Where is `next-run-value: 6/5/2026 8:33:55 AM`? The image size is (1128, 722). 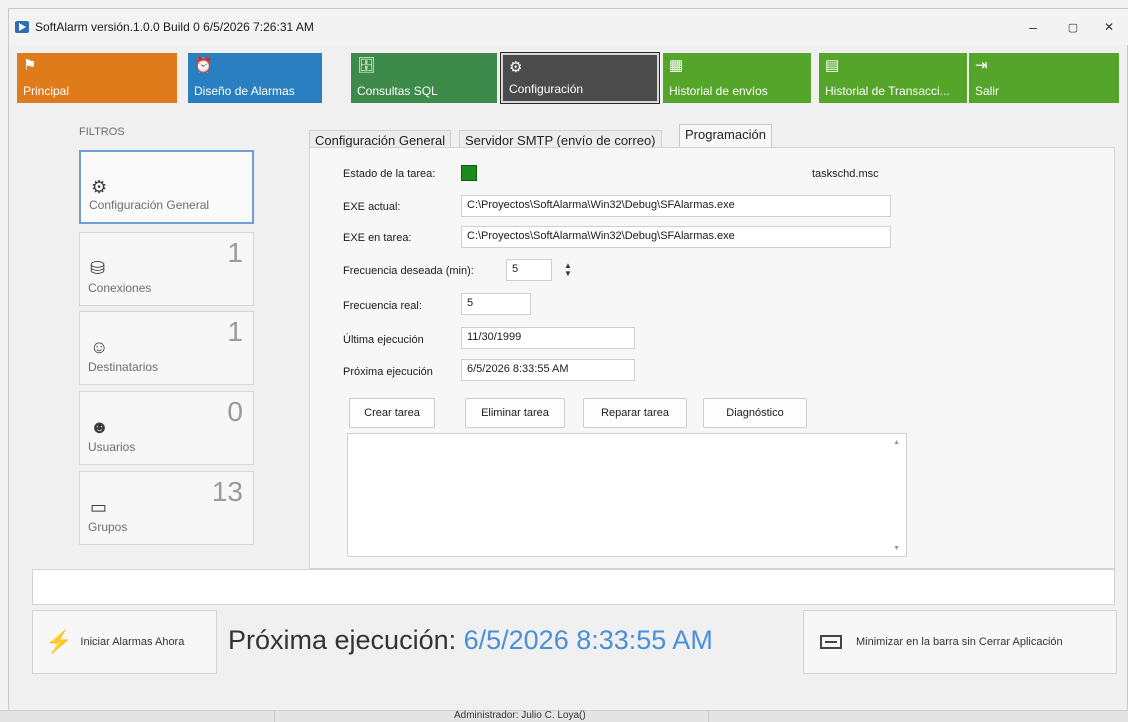
next-run-value: 6/5/2026 8:33:55 AM is located at coordinates (588, 640).